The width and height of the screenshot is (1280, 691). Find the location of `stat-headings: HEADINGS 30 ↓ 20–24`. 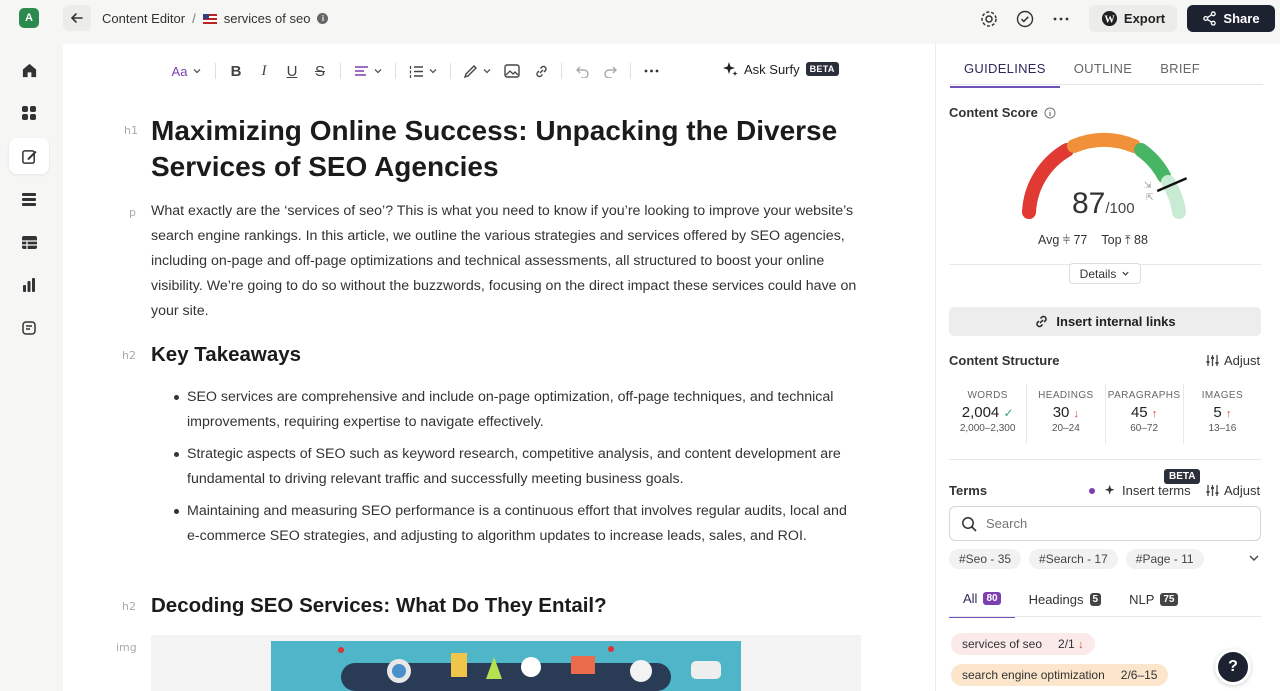

stat-headings: HEADINGS 30 ↓ 20–24 is located at coordinates (1066, 414).